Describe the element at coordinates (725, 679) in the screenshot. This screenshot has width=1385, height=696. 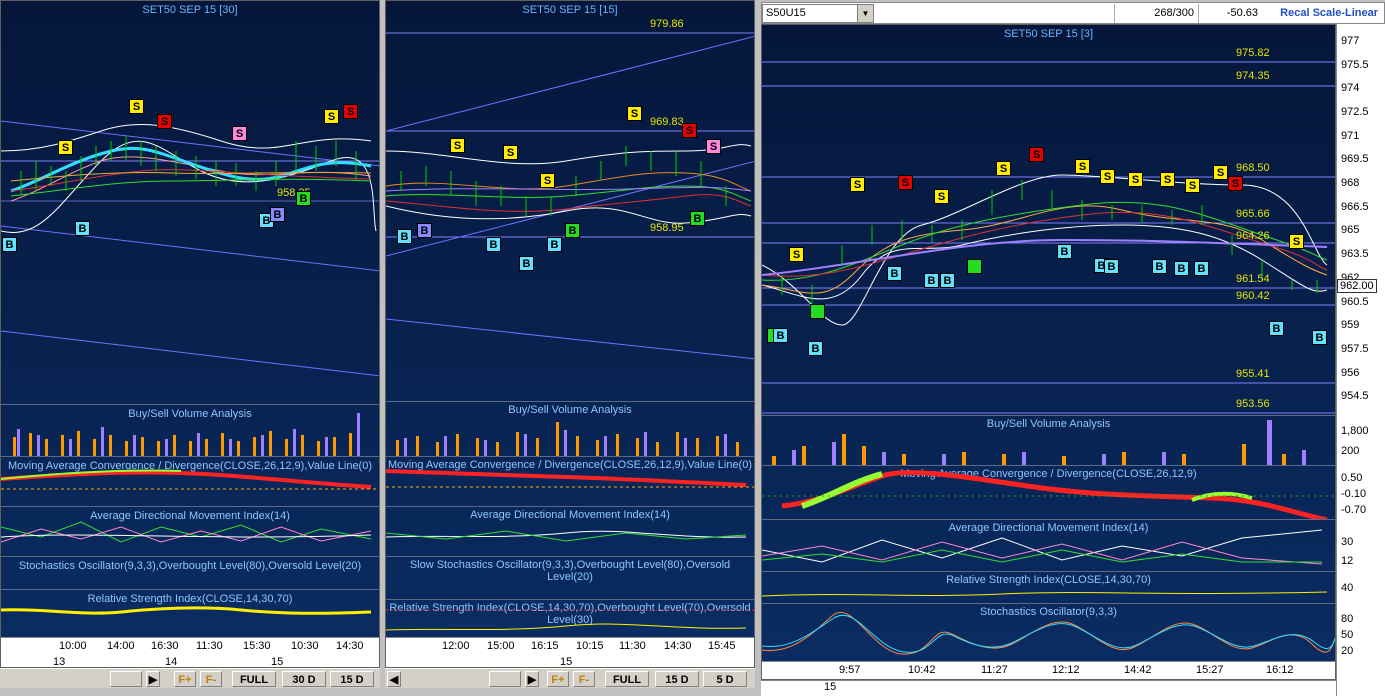
I see `range-5d-button: 5 D` at that location.